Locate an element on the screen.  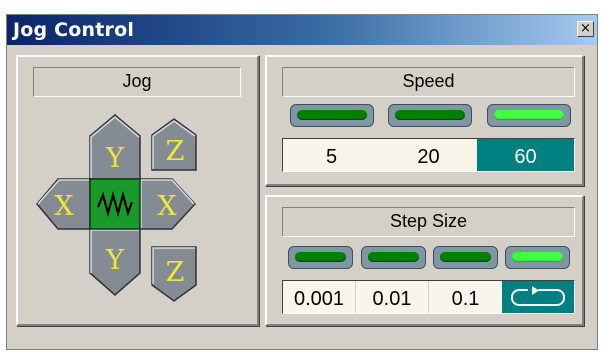
step-option-001: 0.01 is located at coordinates (392, 297).